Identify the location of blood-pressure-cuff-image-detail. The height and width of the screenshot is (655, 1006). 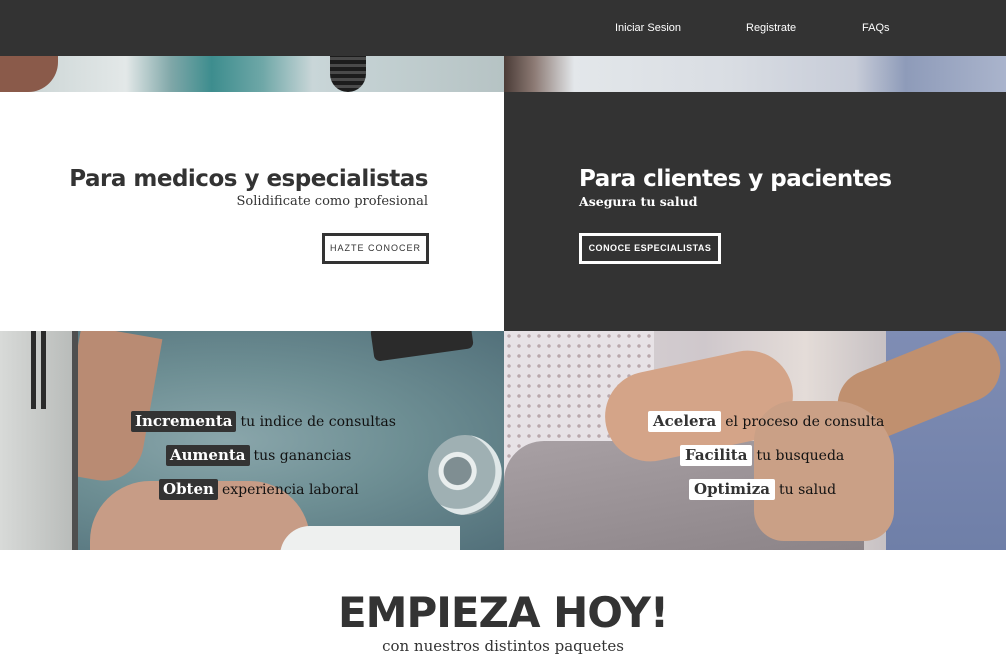
(39, 440).